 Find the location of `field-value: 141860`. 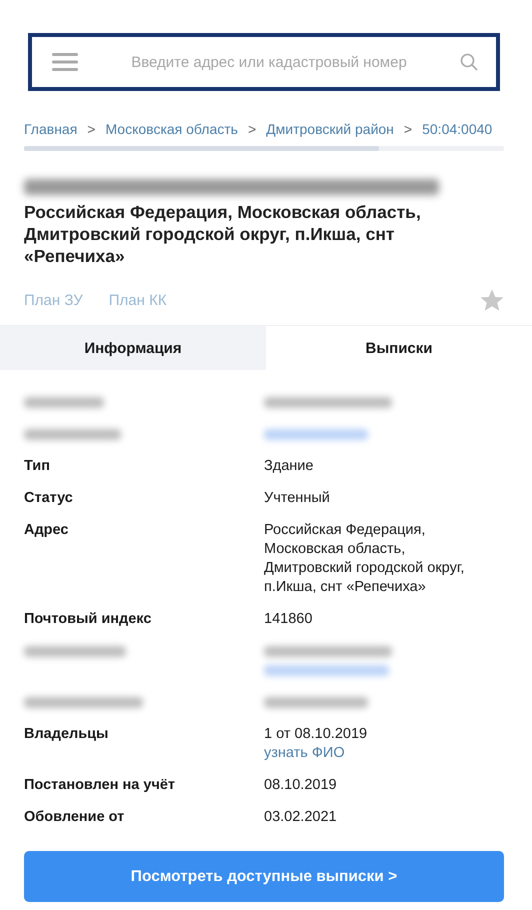

field-value: 141860 is located at coordinates (288, 619).